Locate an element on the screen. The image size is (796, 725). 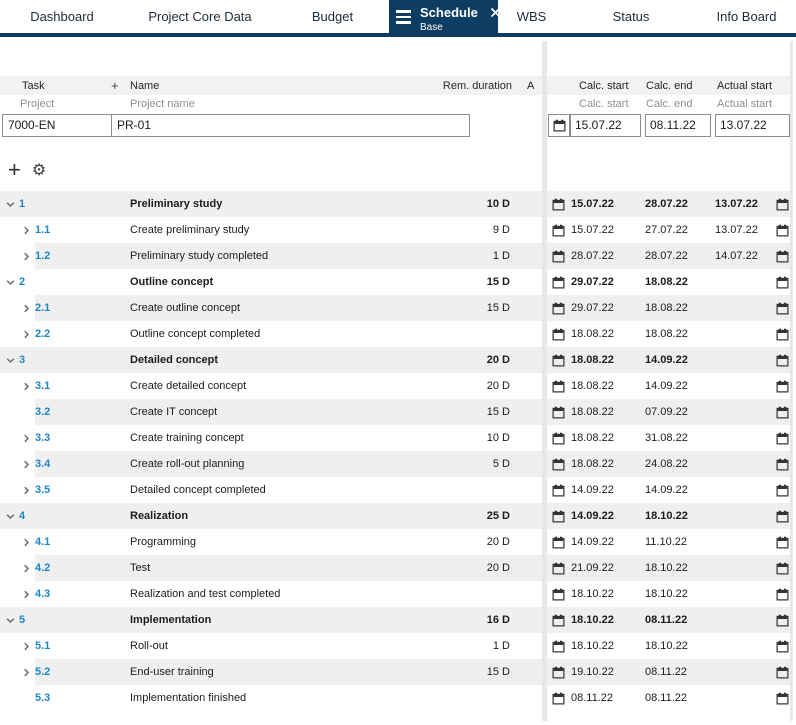
task-number: 3.4 is located at coordinates (42, 464).